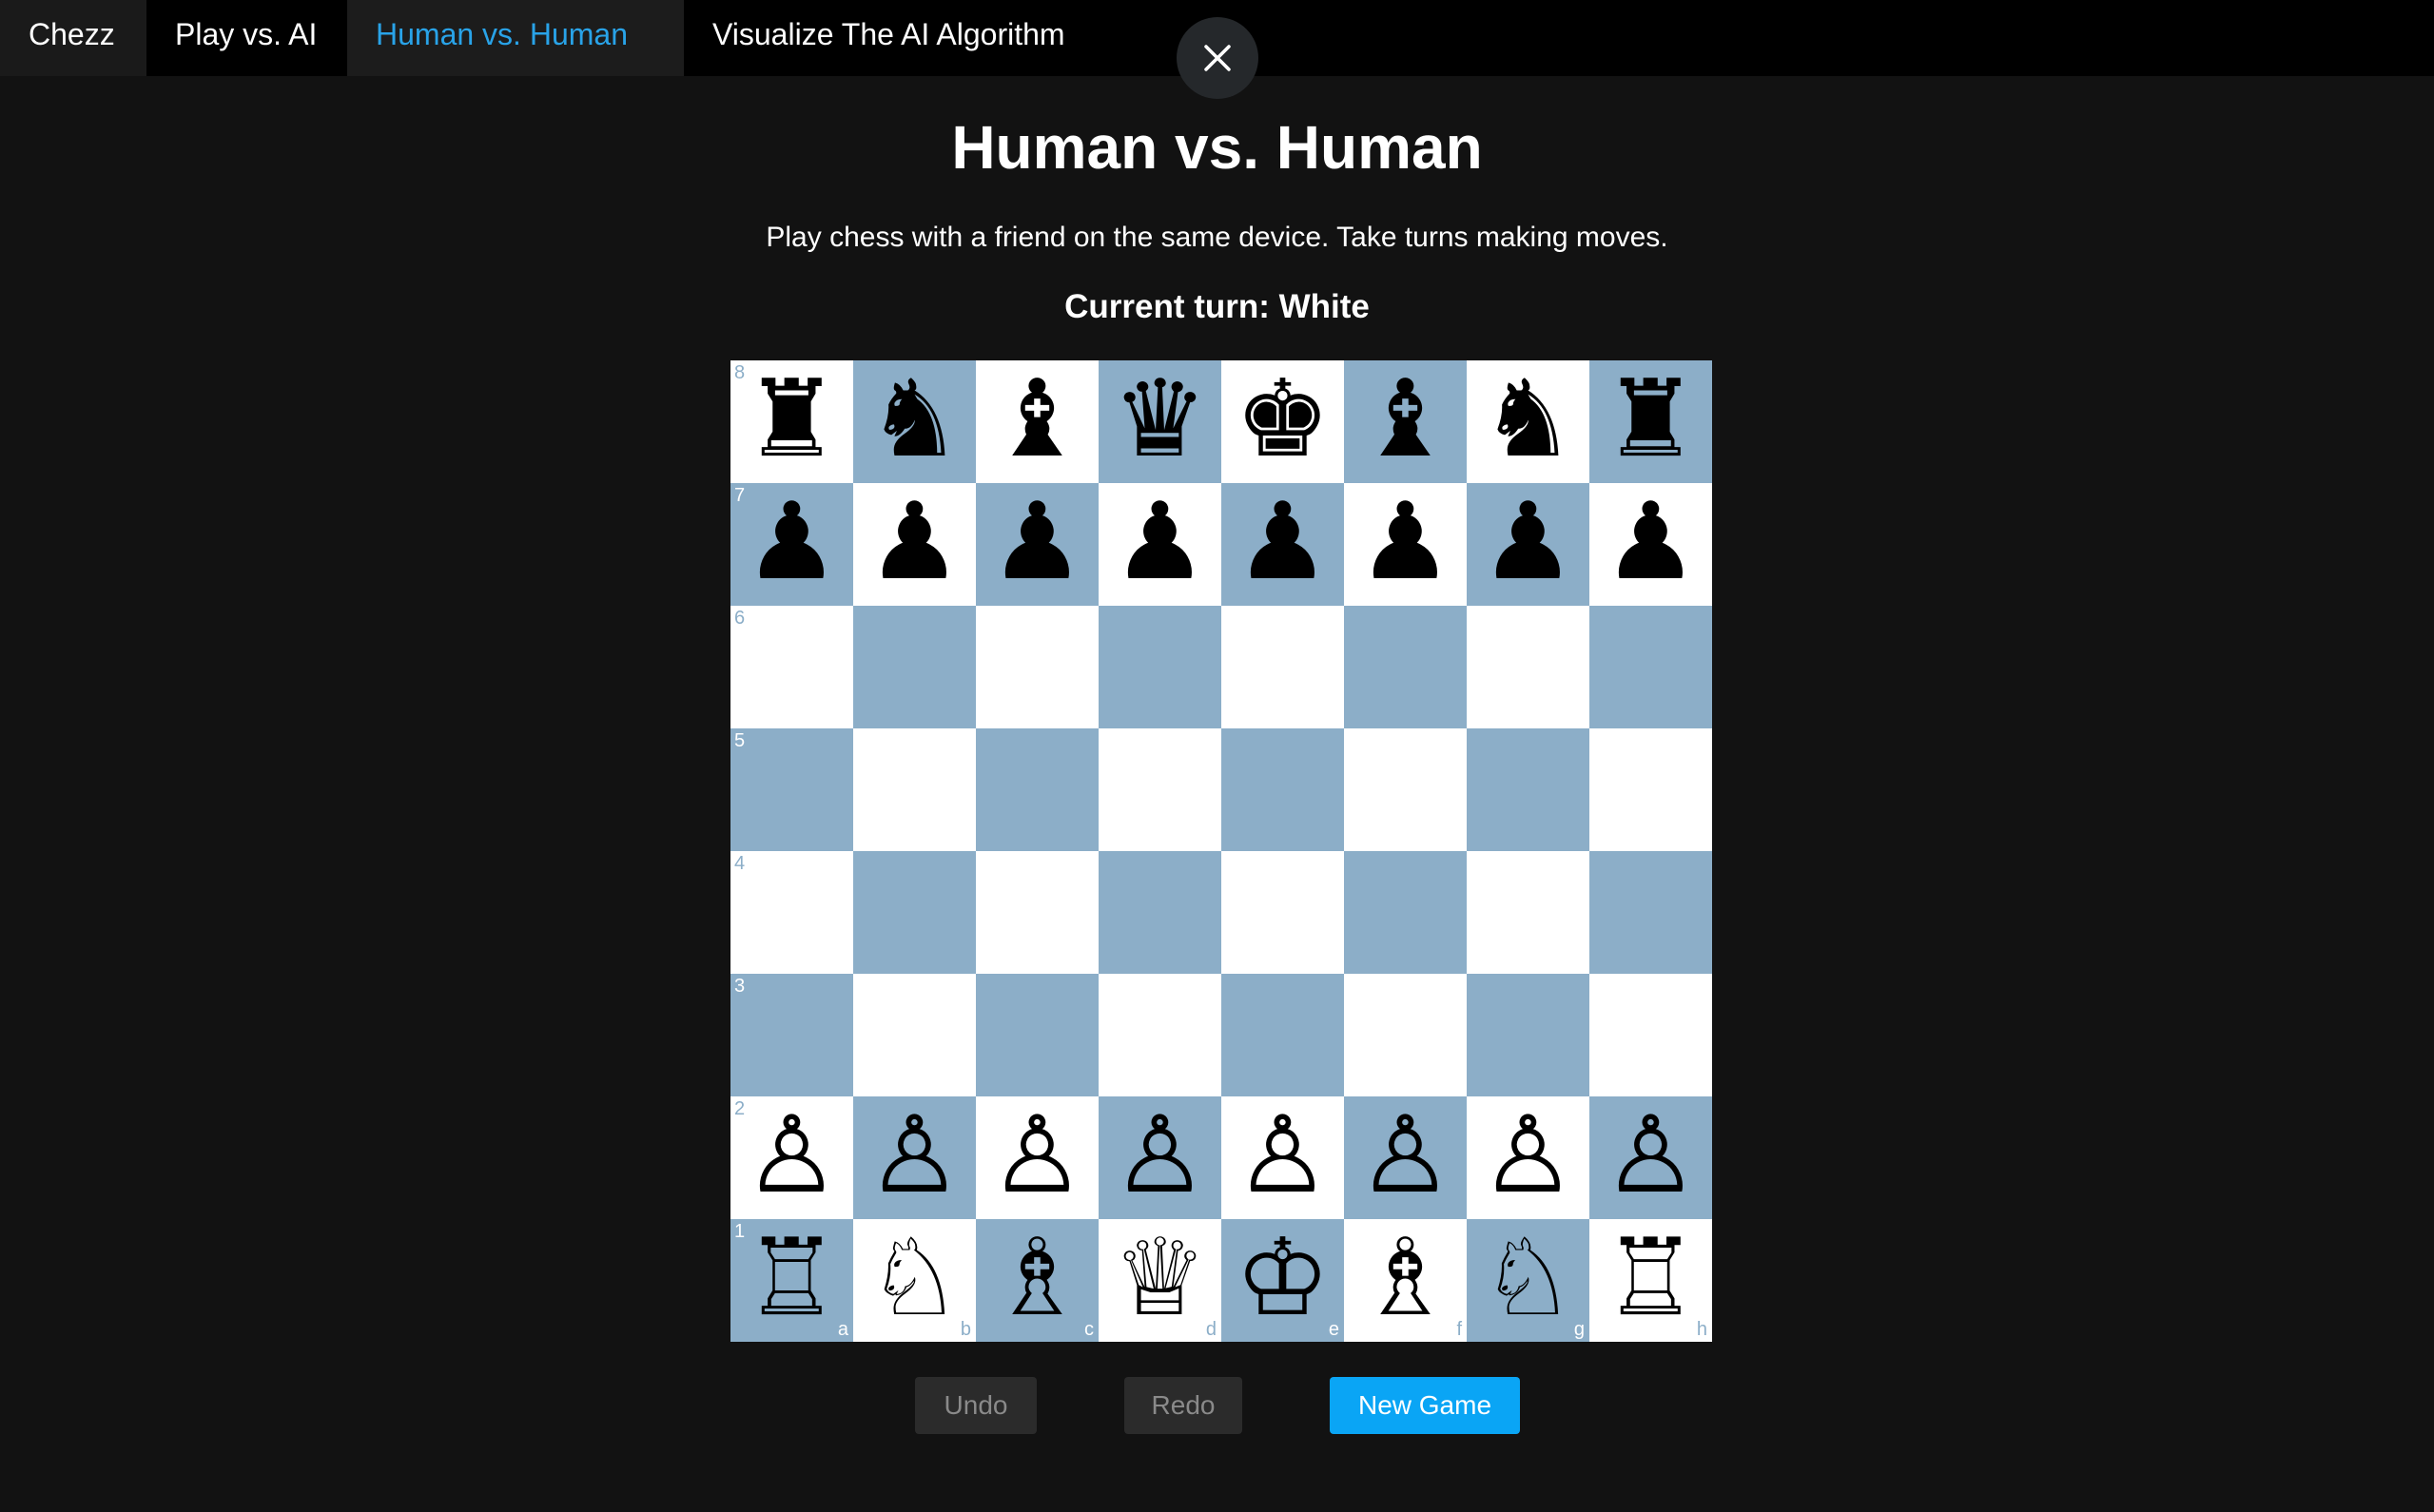 The width and height of the screenshot is (2434, 1512). I want to click on square-a1: 1 a ♖, so click(791, 1280).